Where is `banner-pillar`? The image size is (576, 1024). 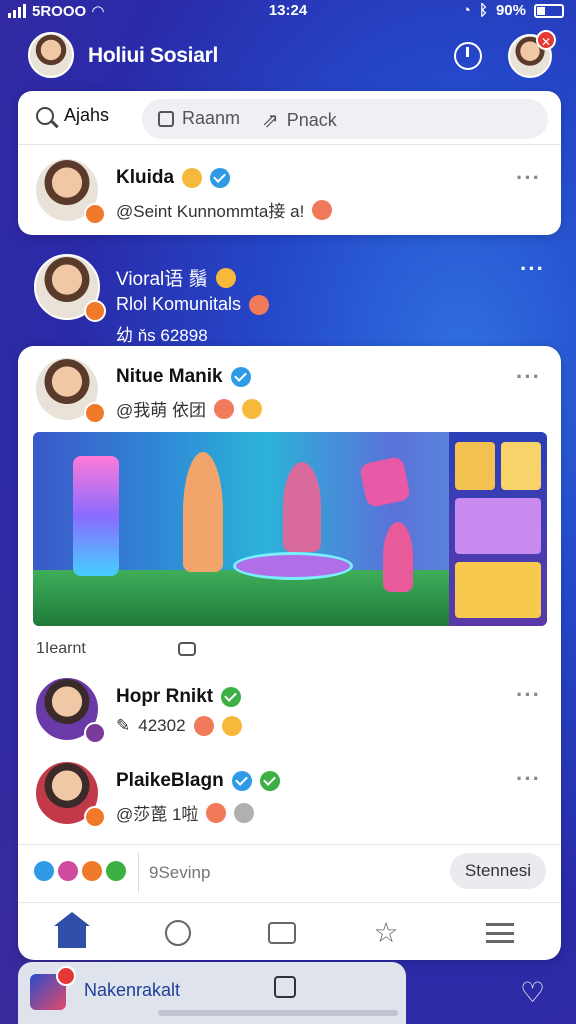 banner-pillar is located at coordinates (96, 516).